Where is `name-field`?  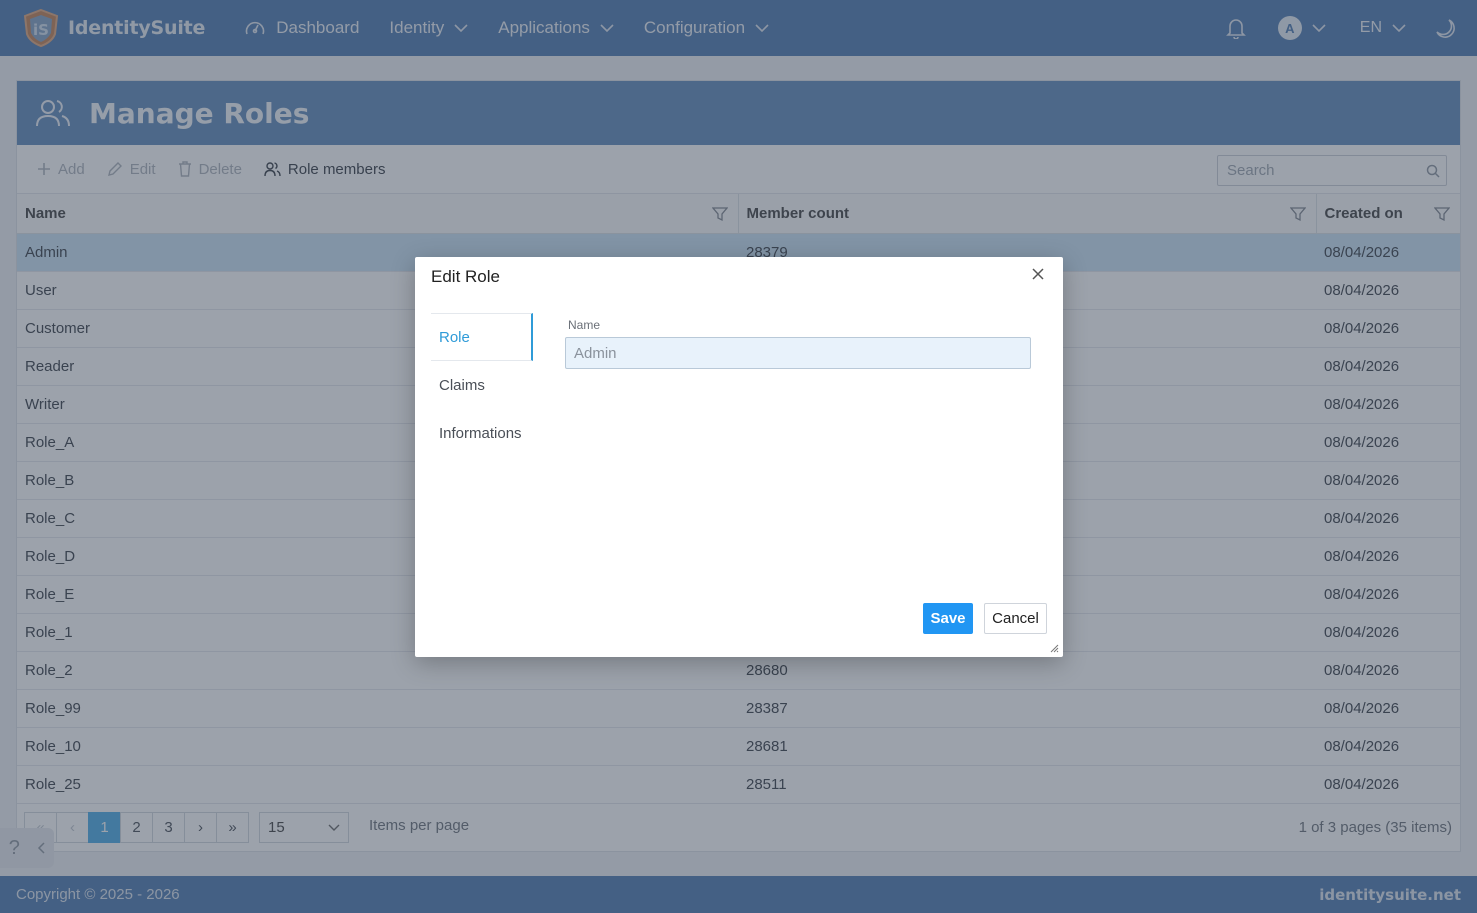
name-field is located at coordinates (802, 353).